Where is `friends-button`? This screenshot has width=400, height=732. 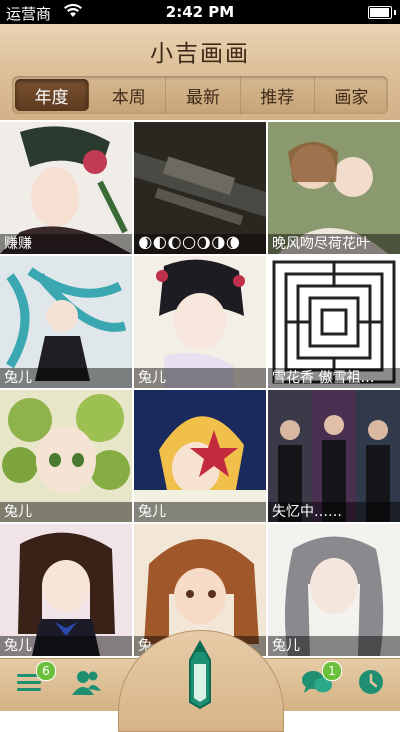 friends-button is located at coordinates (87, 684).